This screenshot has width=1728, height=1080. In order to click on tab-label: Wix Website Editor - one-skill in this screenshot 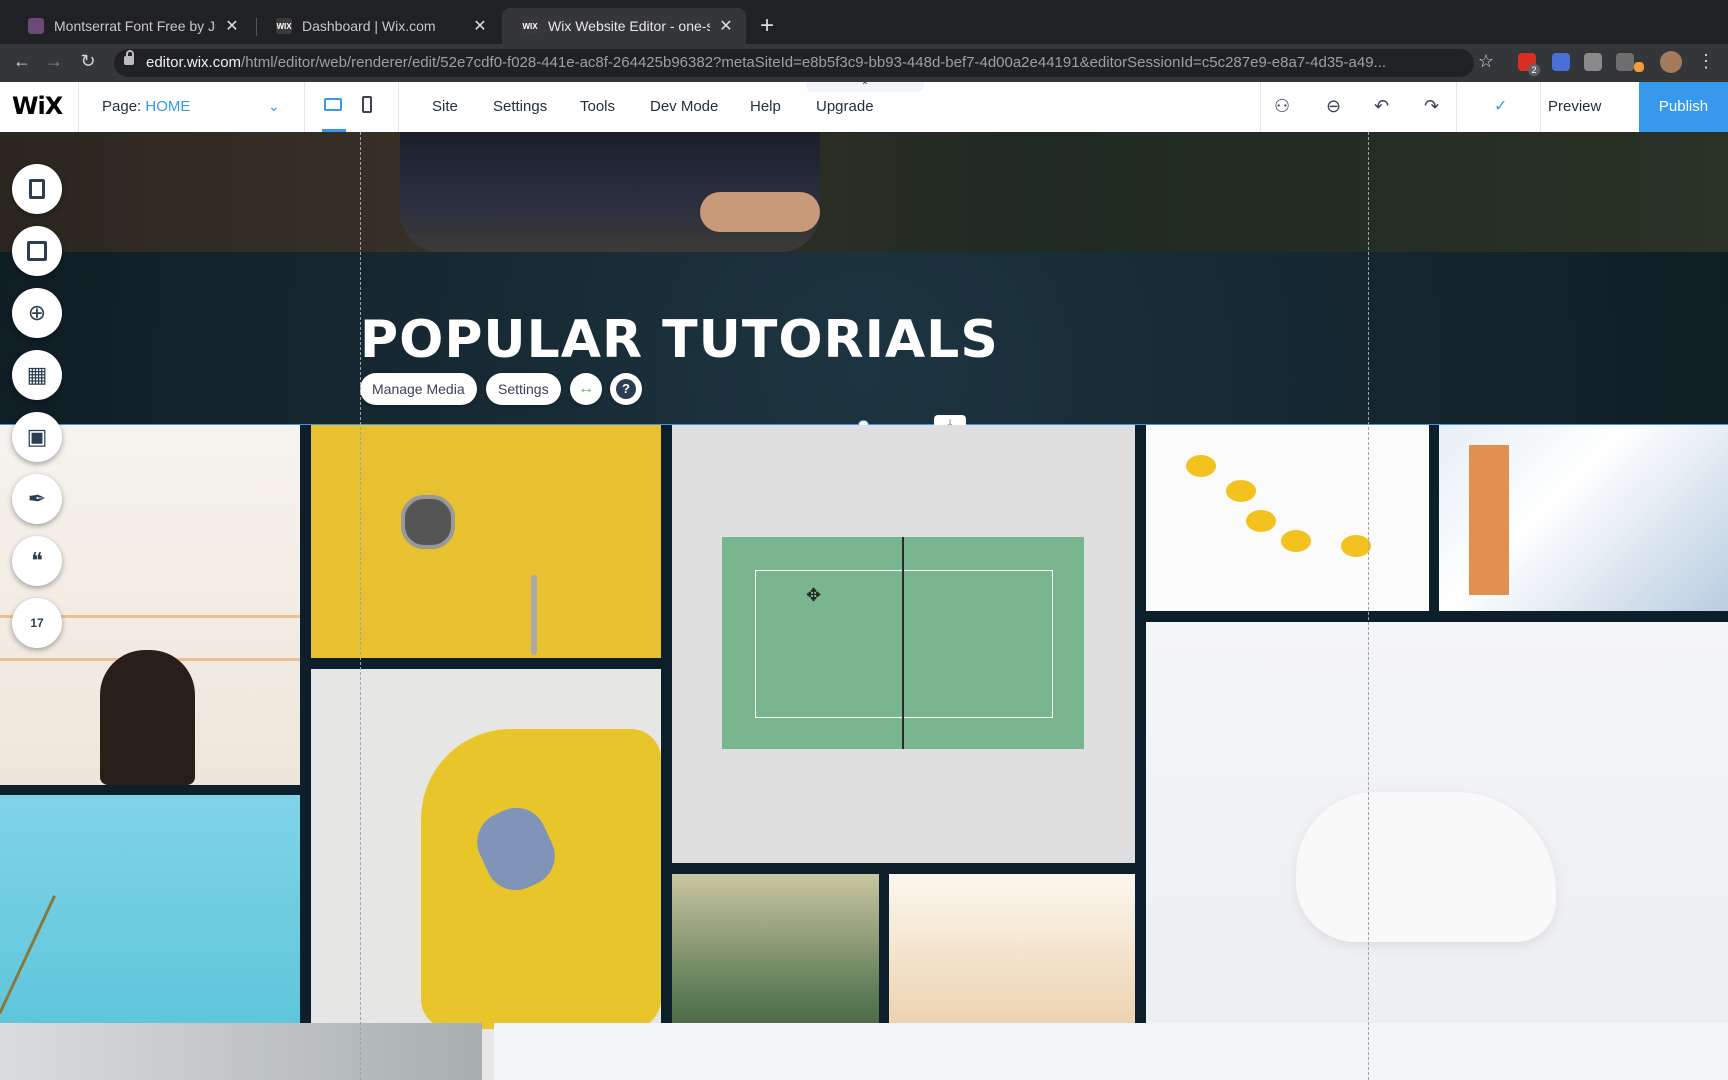, I will do `click(629, 26)`.